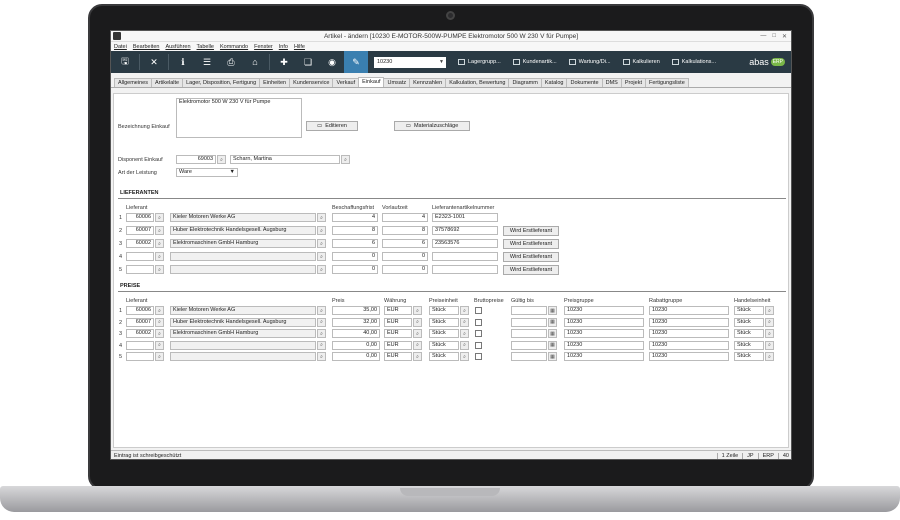 This screenshot has height=520, width=900. What do you see at coordinates (604, 356) in the screenshot?
I see `preisgruppe-field: 10230` at bounding box center [604, 356].